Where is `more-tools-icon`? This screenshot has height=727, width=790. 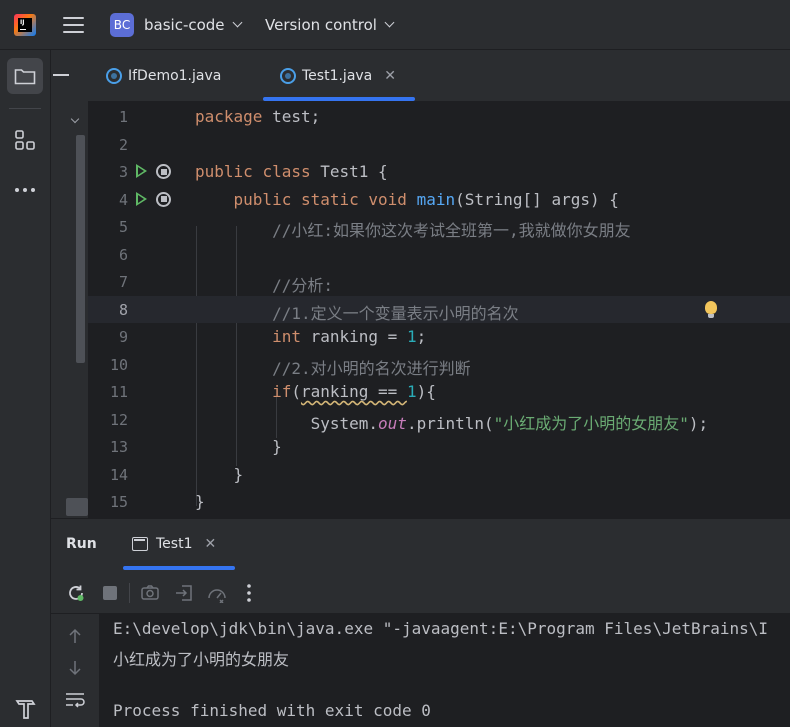
more-tools-icon is located at coordinates (25, 190).